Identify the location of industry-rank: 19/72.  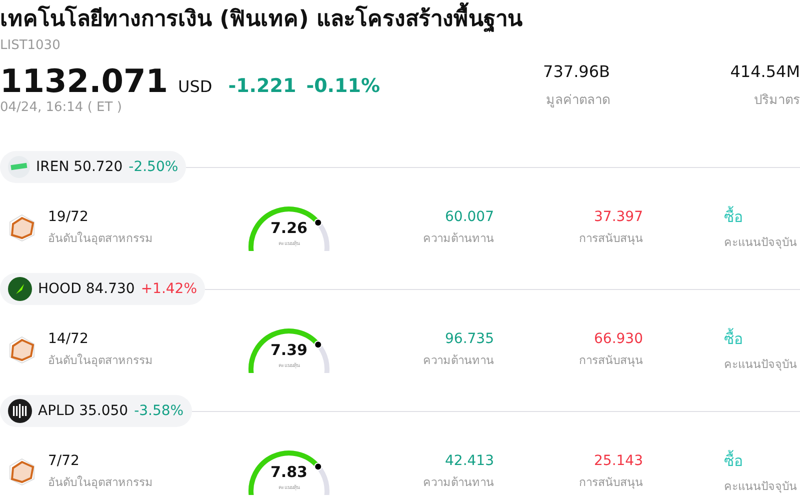
(68, 217).